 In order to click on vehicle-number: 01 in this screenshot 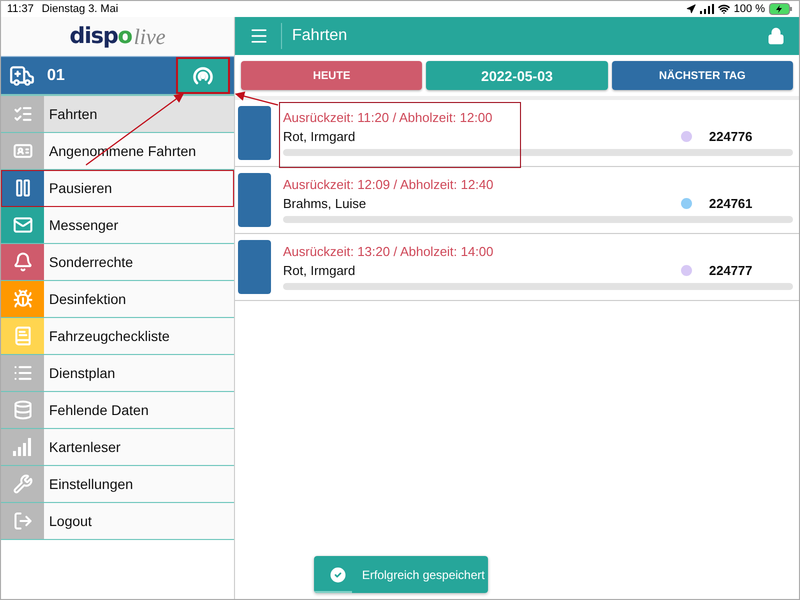, I will do `click(56, 75)`.